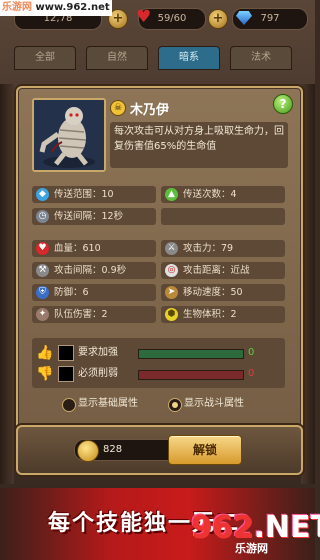  What do you see at coordinates (199, 145) in the screenshot?
I see `unit-description: 每次攻击可从对方身上吸取生命力，回复伤害值65%的生命值` at bounding box center [199, 145].